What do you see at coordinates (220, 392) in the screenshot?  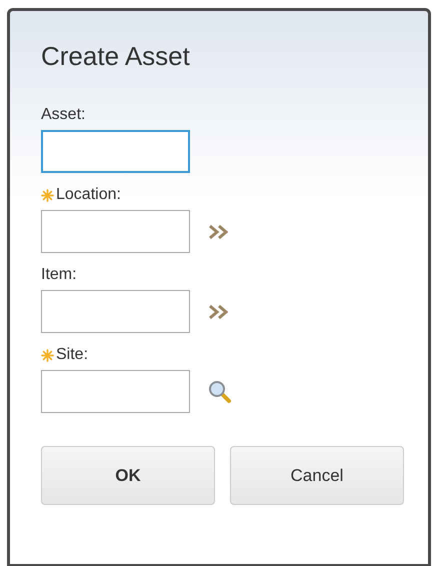 I see `search-icon` at bounding box center [220, 392].